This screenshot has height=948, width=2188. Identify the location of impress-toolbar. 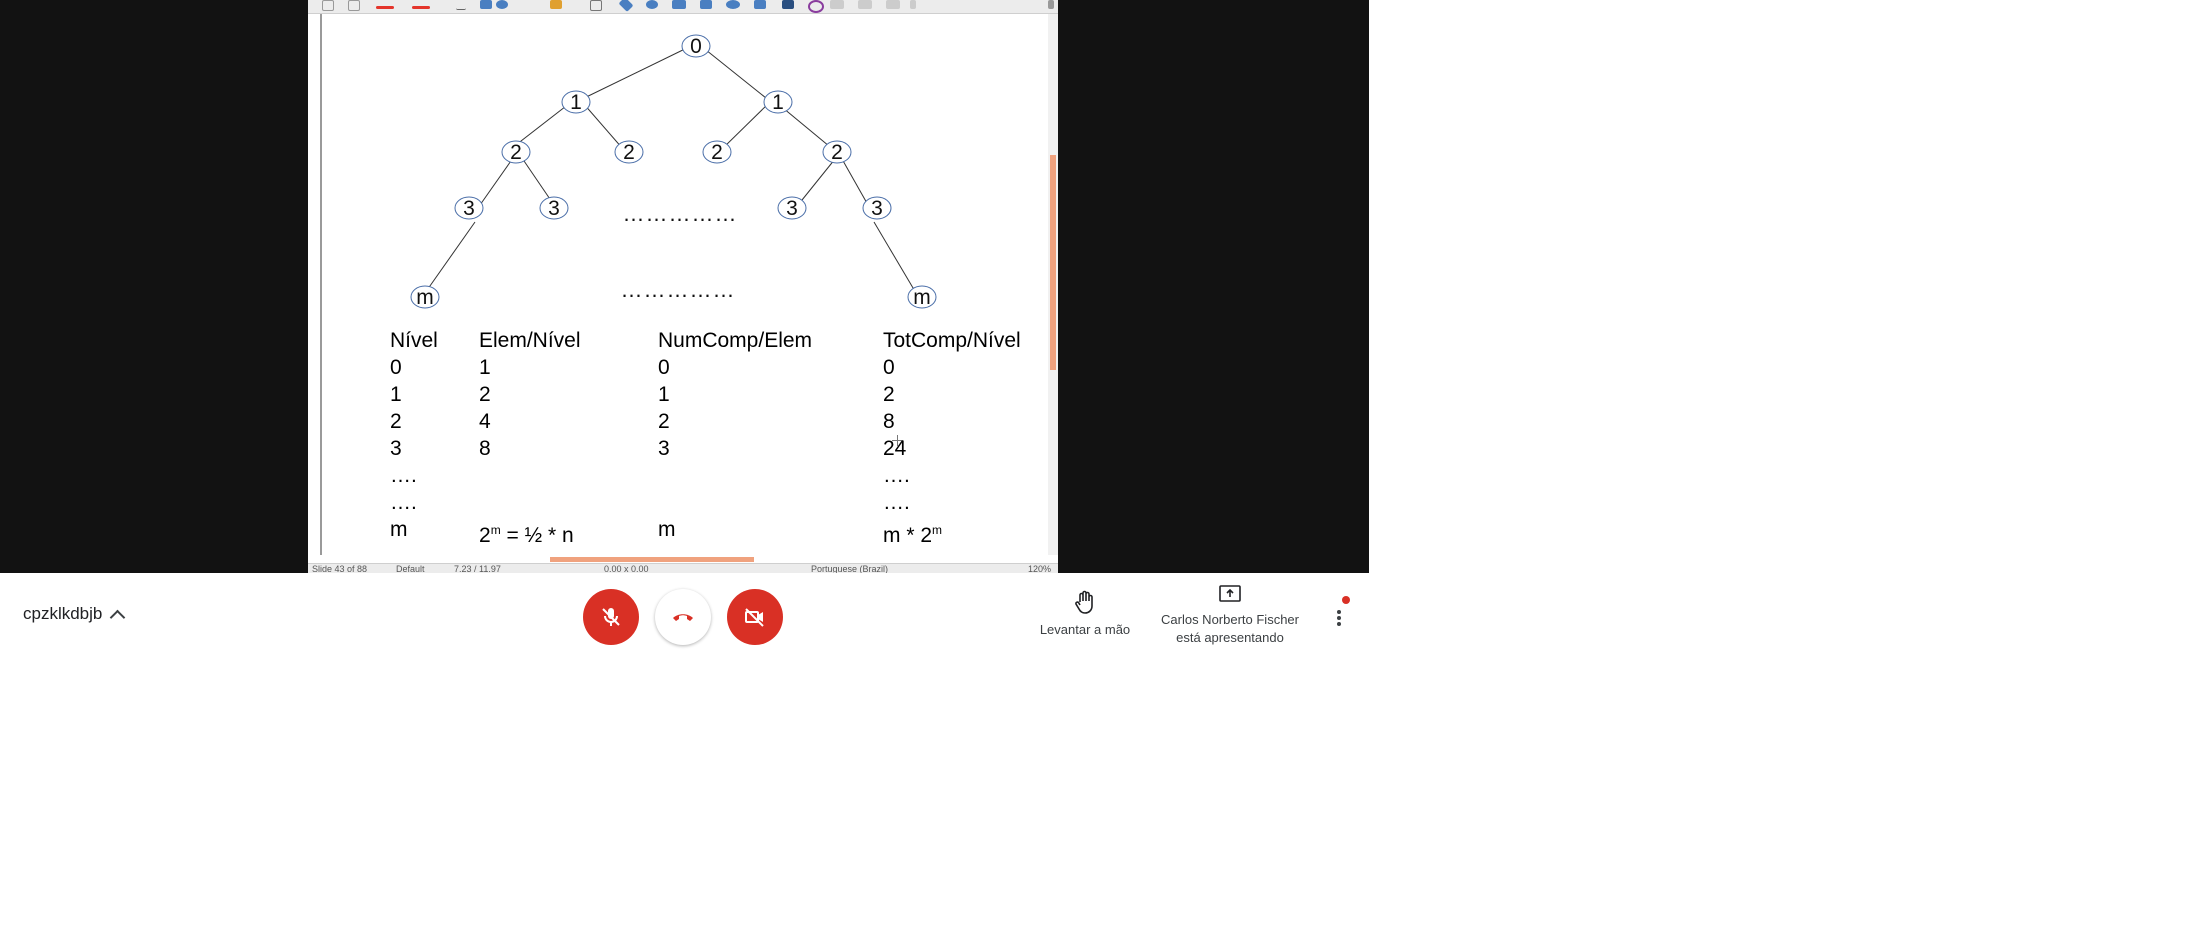
(683, 7).